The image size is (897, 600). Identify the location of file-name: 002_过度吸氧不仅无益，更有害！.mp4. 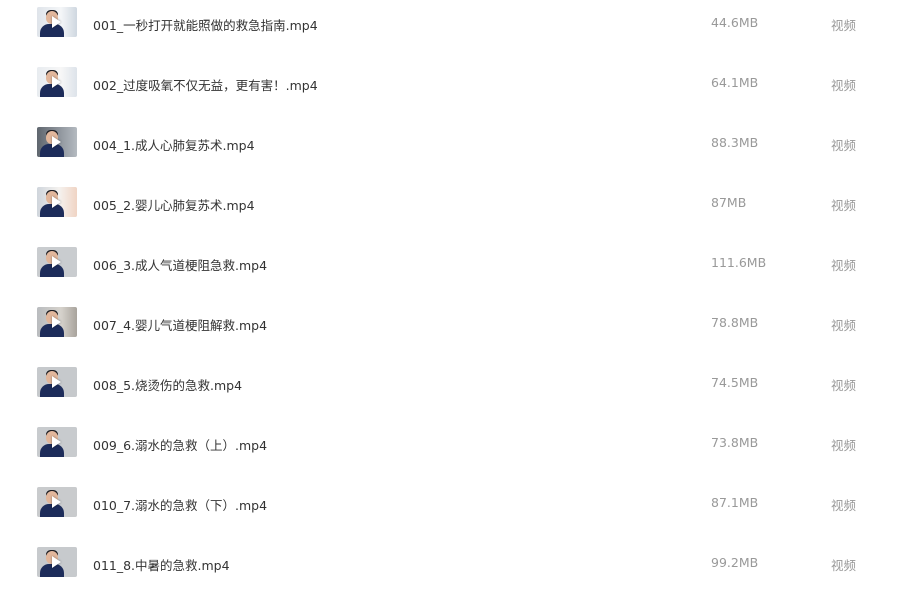
(205, 84).